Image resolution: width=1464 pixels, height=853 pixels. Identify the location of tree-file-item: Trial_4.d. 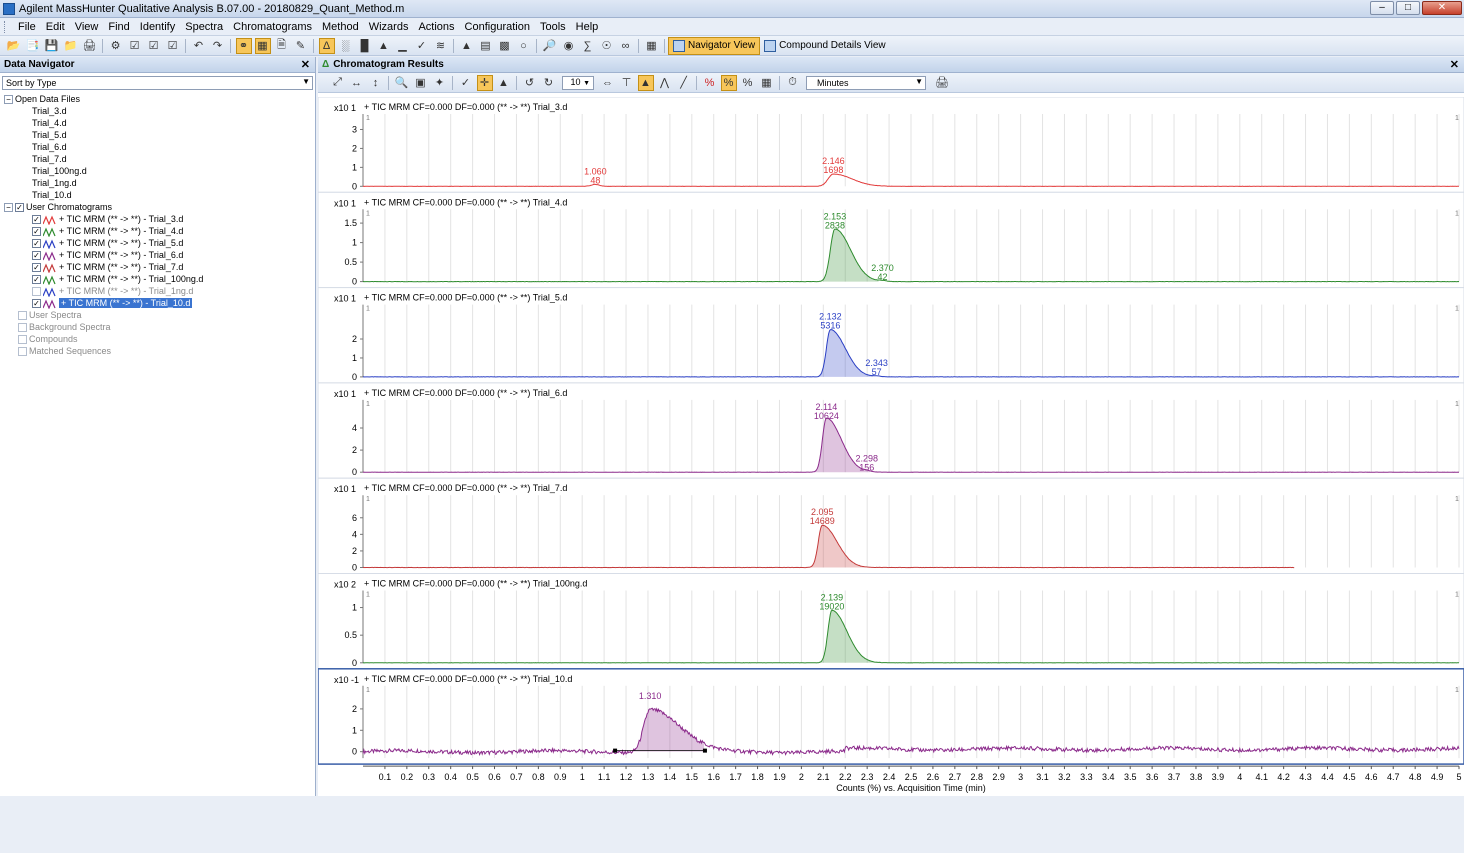
(49, 123).